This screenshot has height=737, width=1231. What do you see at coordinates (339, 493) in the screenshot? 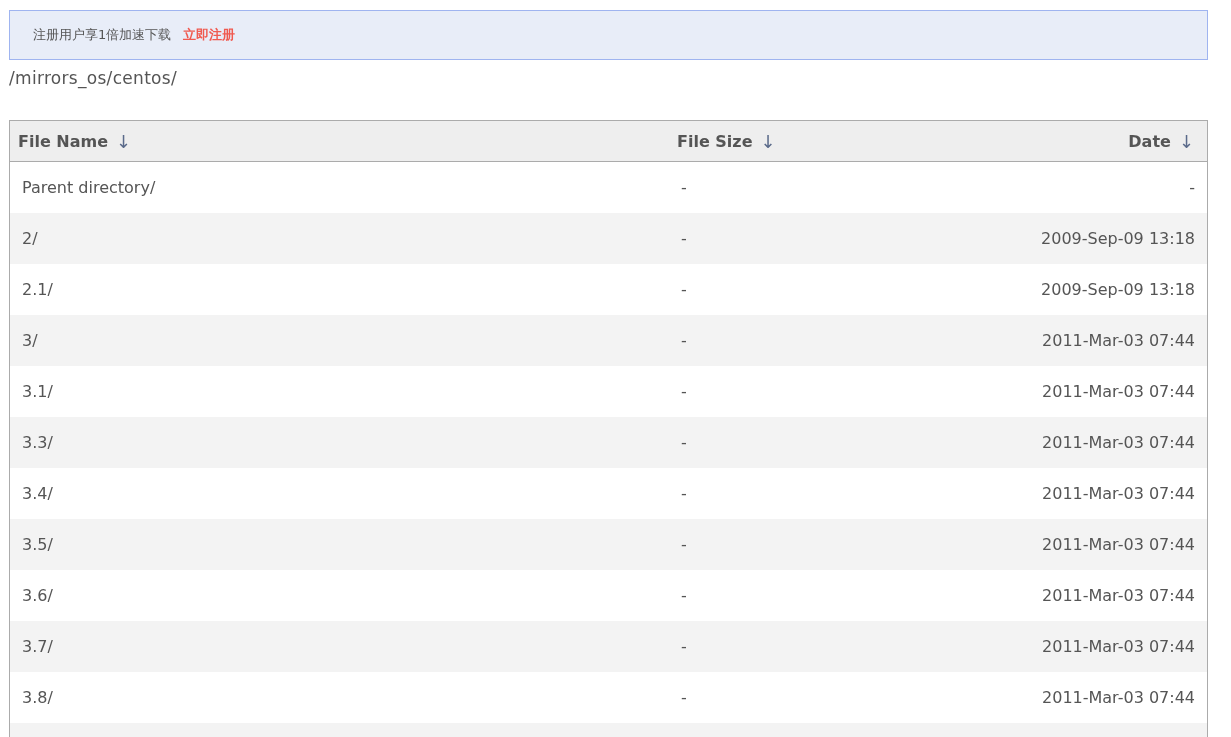
I see `file-name-link: 3.4/` at bounding box center [339, 493].